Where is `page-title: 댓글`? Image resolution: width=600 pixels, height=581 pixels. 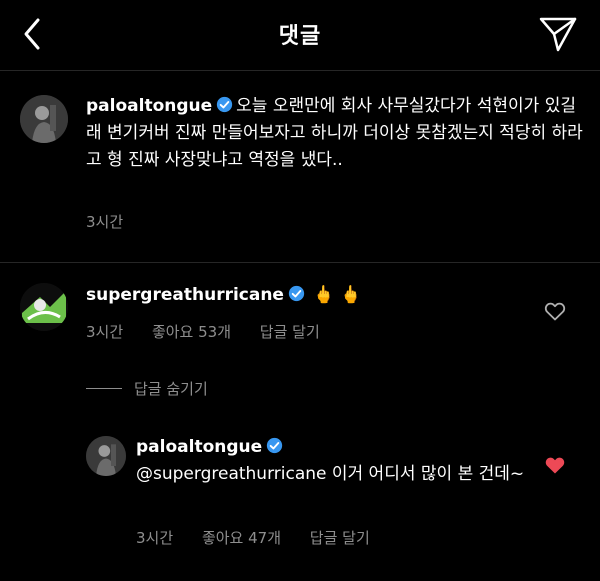 page-title: 댓글 is located at coordinates (300, 36).